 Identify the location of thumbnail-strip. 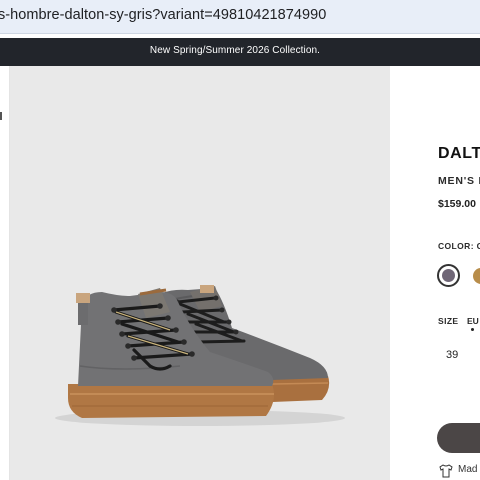
(5, 273).